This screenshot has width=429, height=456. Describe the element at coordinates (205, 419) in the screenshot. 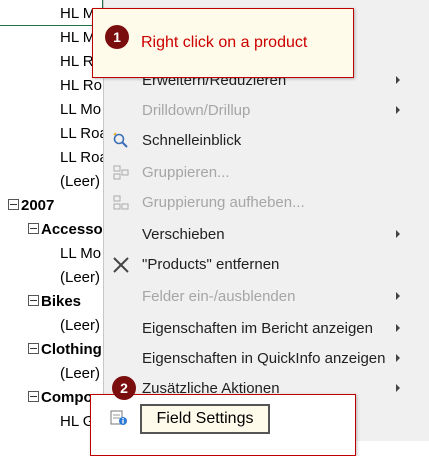

I see `field-settings-menu-item: Field Settings` at that location.